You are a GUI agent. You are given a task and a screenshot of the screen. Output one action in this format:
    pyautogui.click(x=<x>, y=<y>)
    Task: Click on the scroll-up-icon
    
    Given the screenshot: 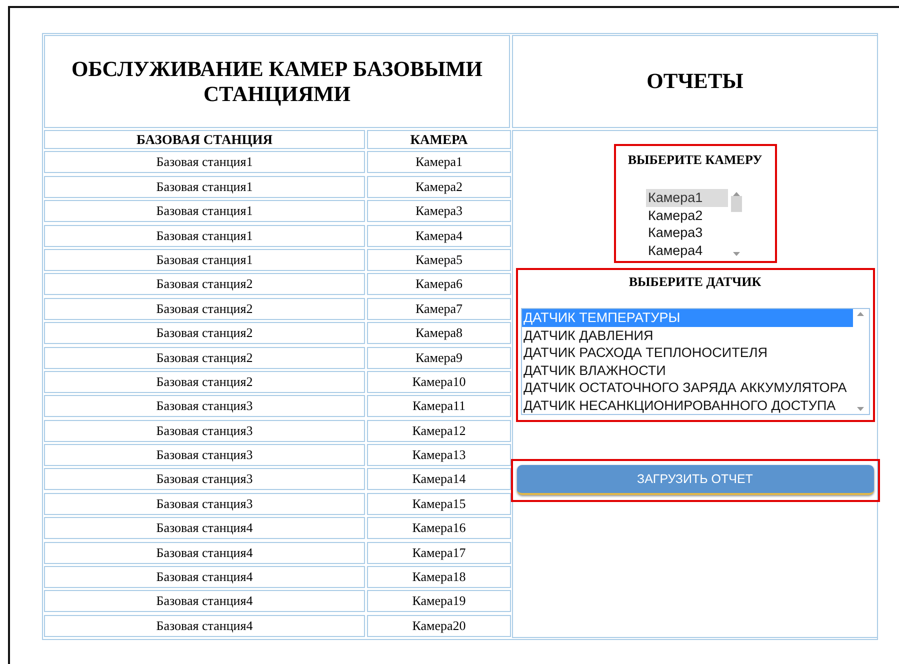 What is the action you would take?
    pyautogui.click(x=860, y=314)
    